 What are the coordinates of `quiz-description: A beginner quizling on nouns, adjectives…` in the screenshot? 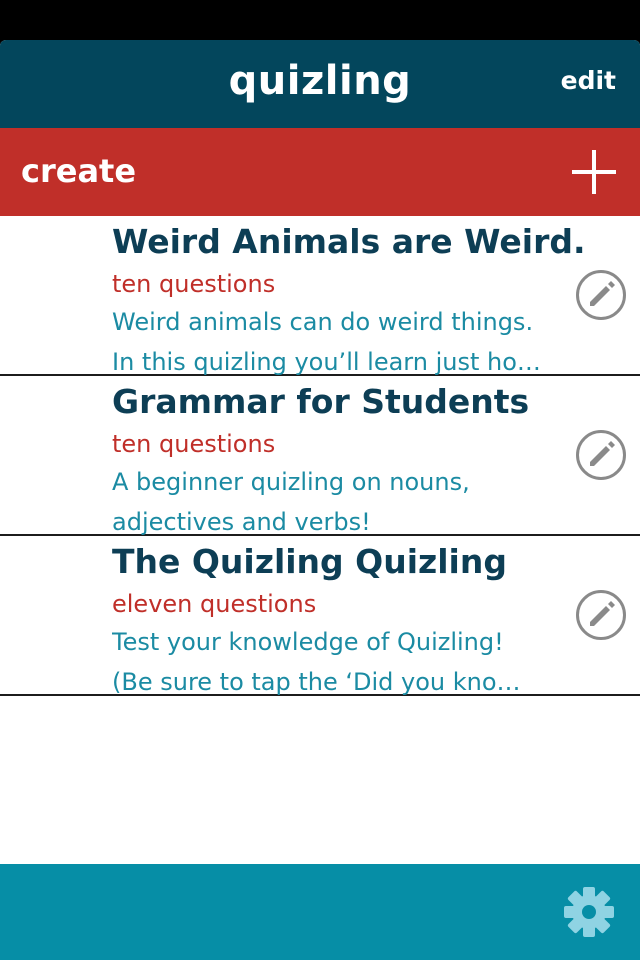 It's located at (337, 502).